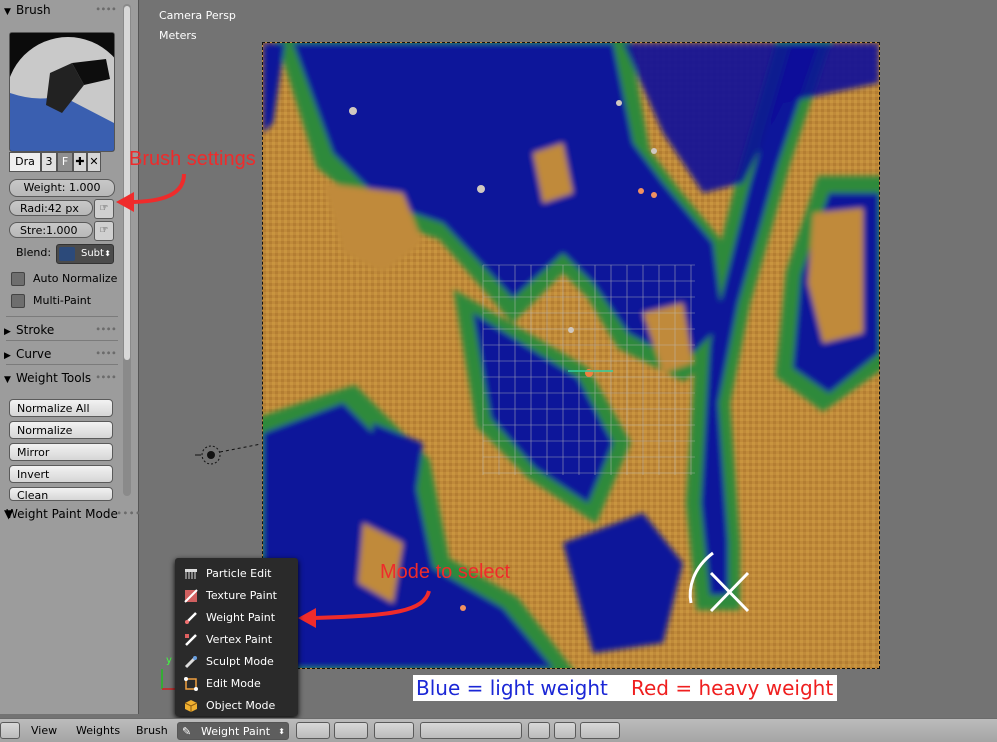  I want to click on clean-button: Clean, so click(61, 494).